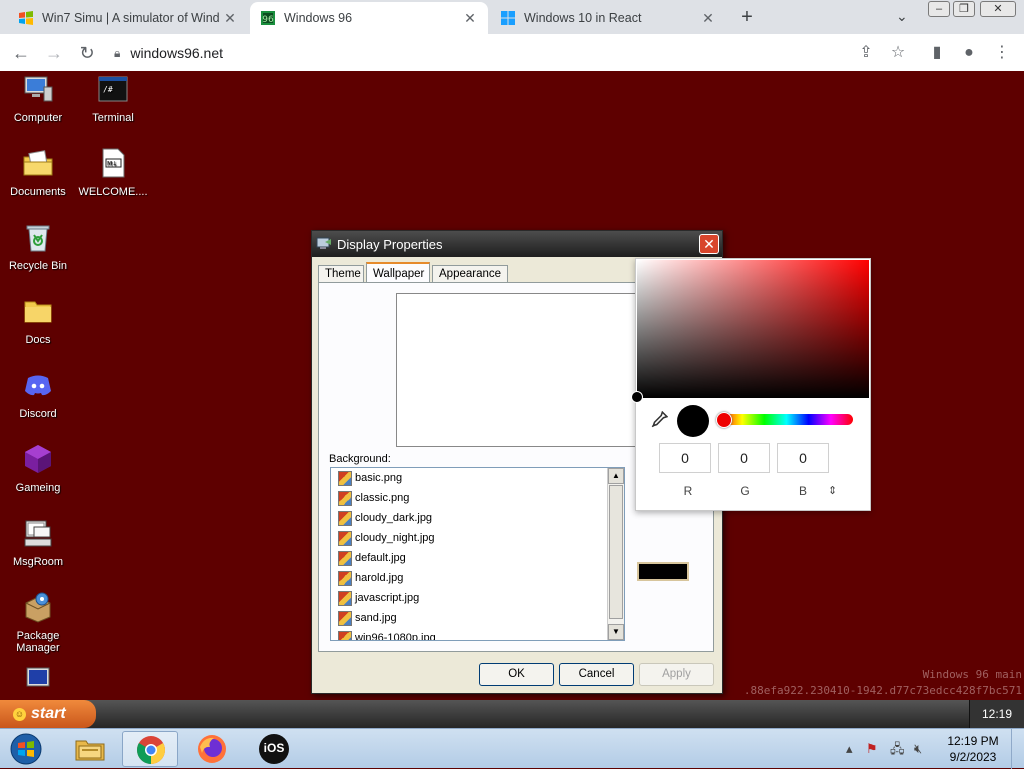  I want to click on restore-window-icon: ❐, so click(964, 9).